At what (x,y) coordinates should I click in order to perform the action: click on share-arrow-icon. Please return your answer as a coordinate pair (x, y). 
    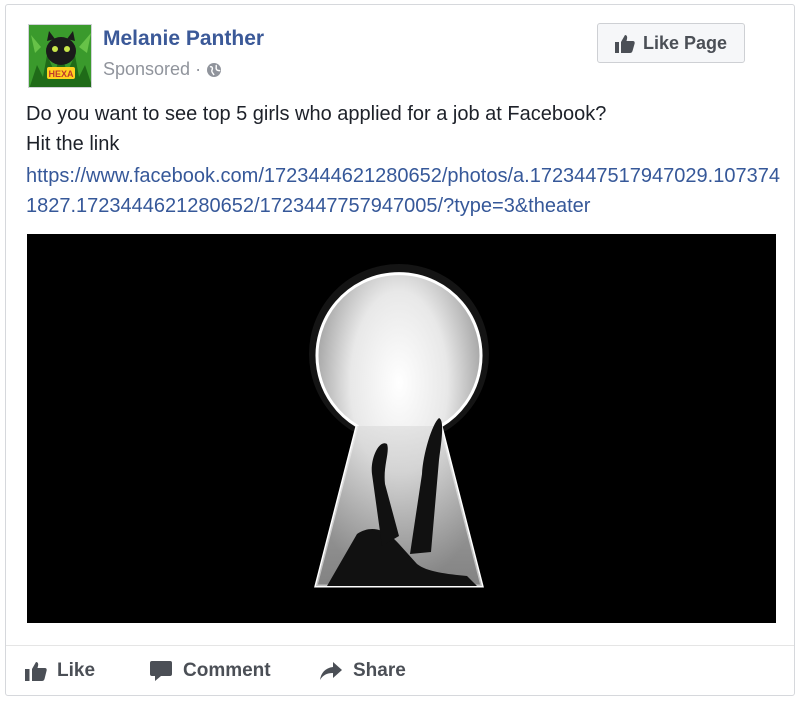
    Looking at the image, I should click on (331, 671).